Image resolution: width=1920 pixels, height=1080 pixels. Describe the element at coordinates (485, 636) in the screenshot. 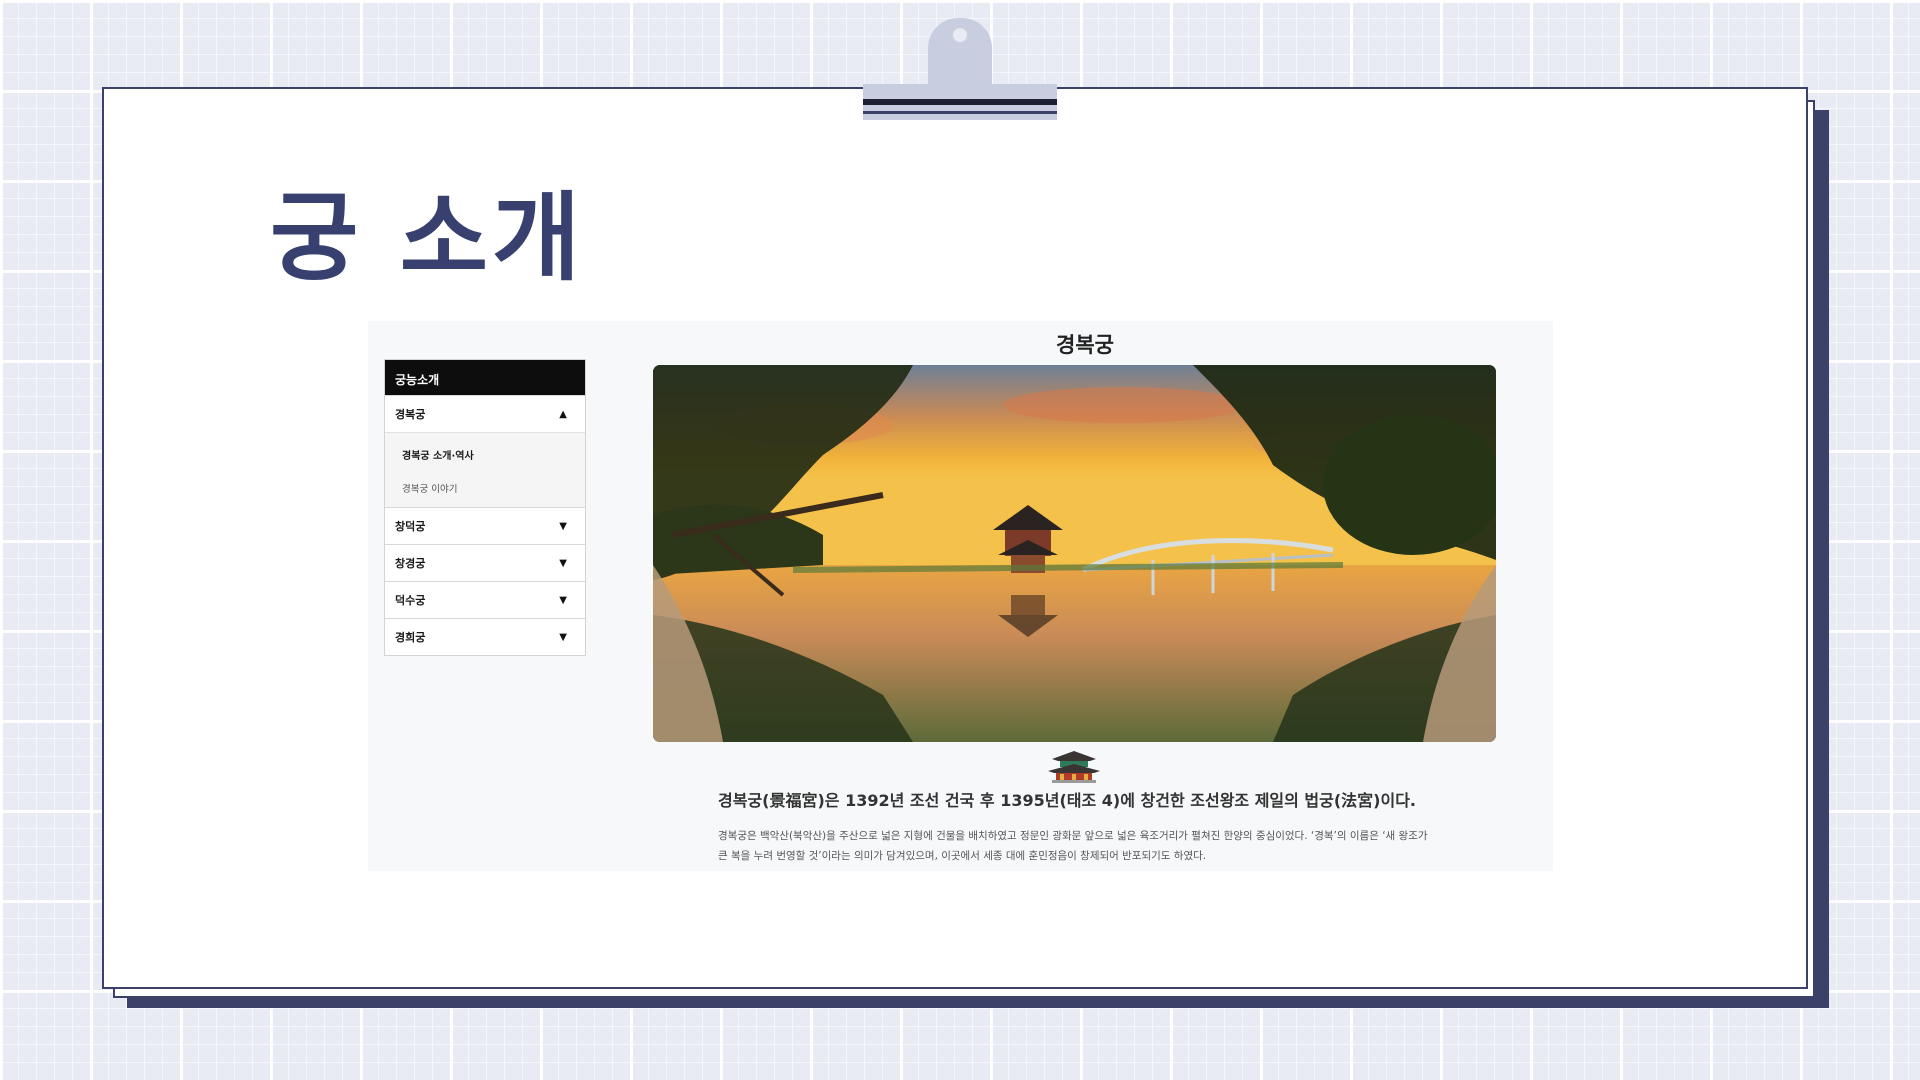

I see `sidebar-item-gyeonghuigung: 경희궁 ▼` at that location.